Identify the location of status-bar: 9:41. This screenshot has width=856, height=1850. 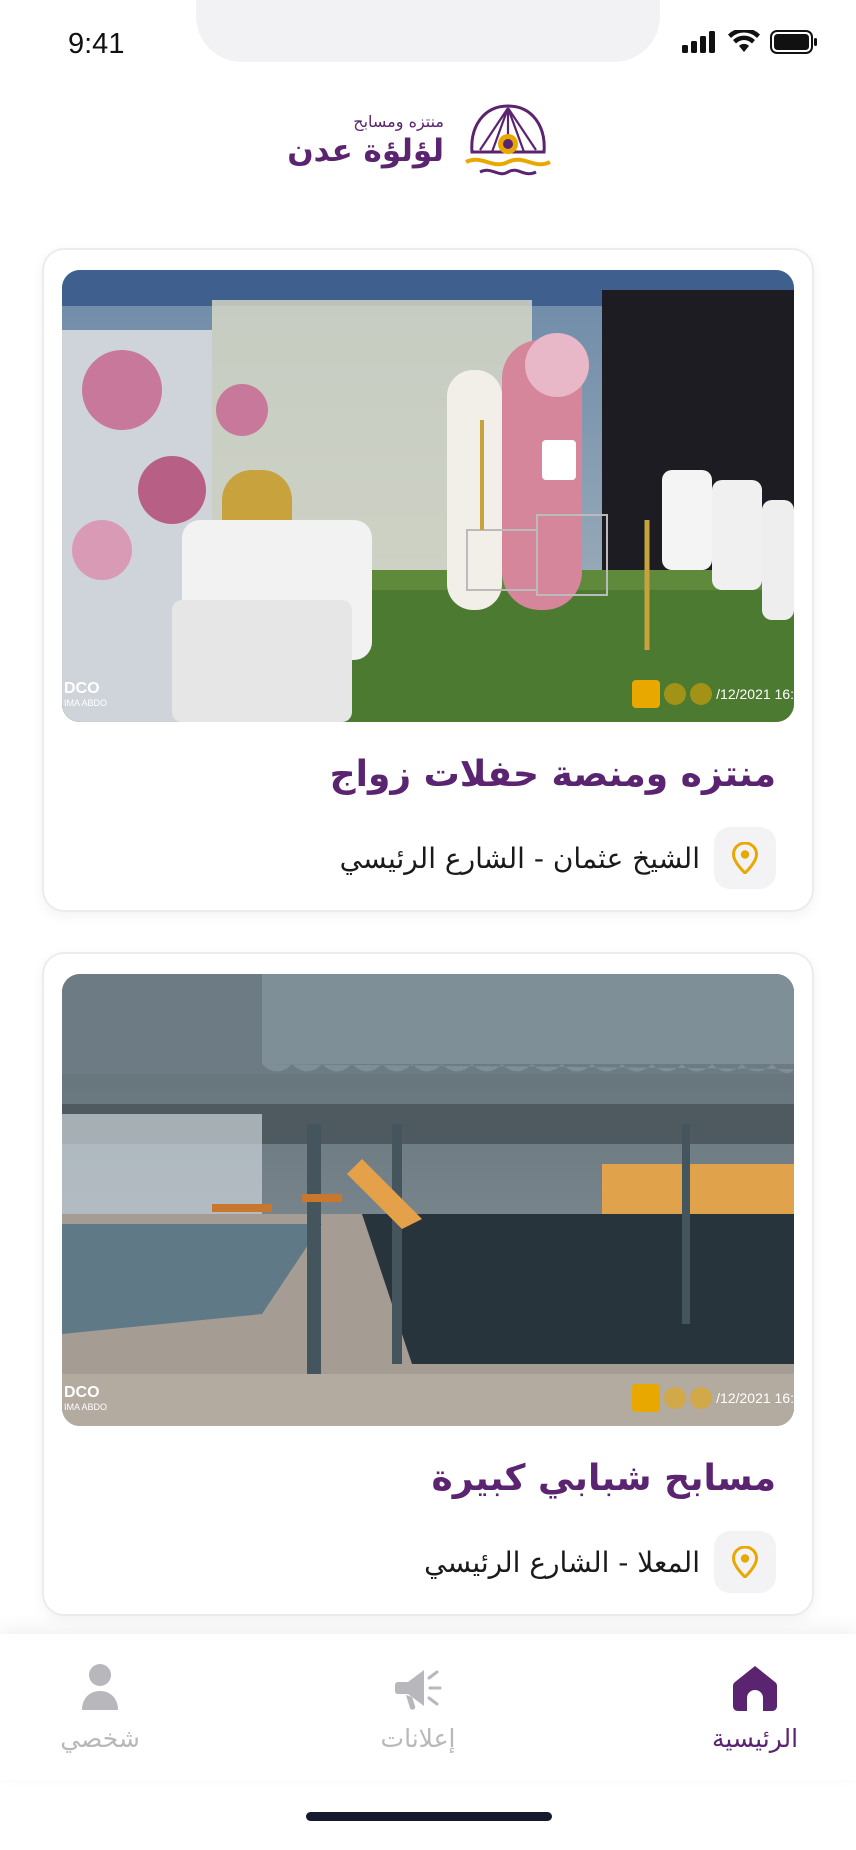
(428, 40).